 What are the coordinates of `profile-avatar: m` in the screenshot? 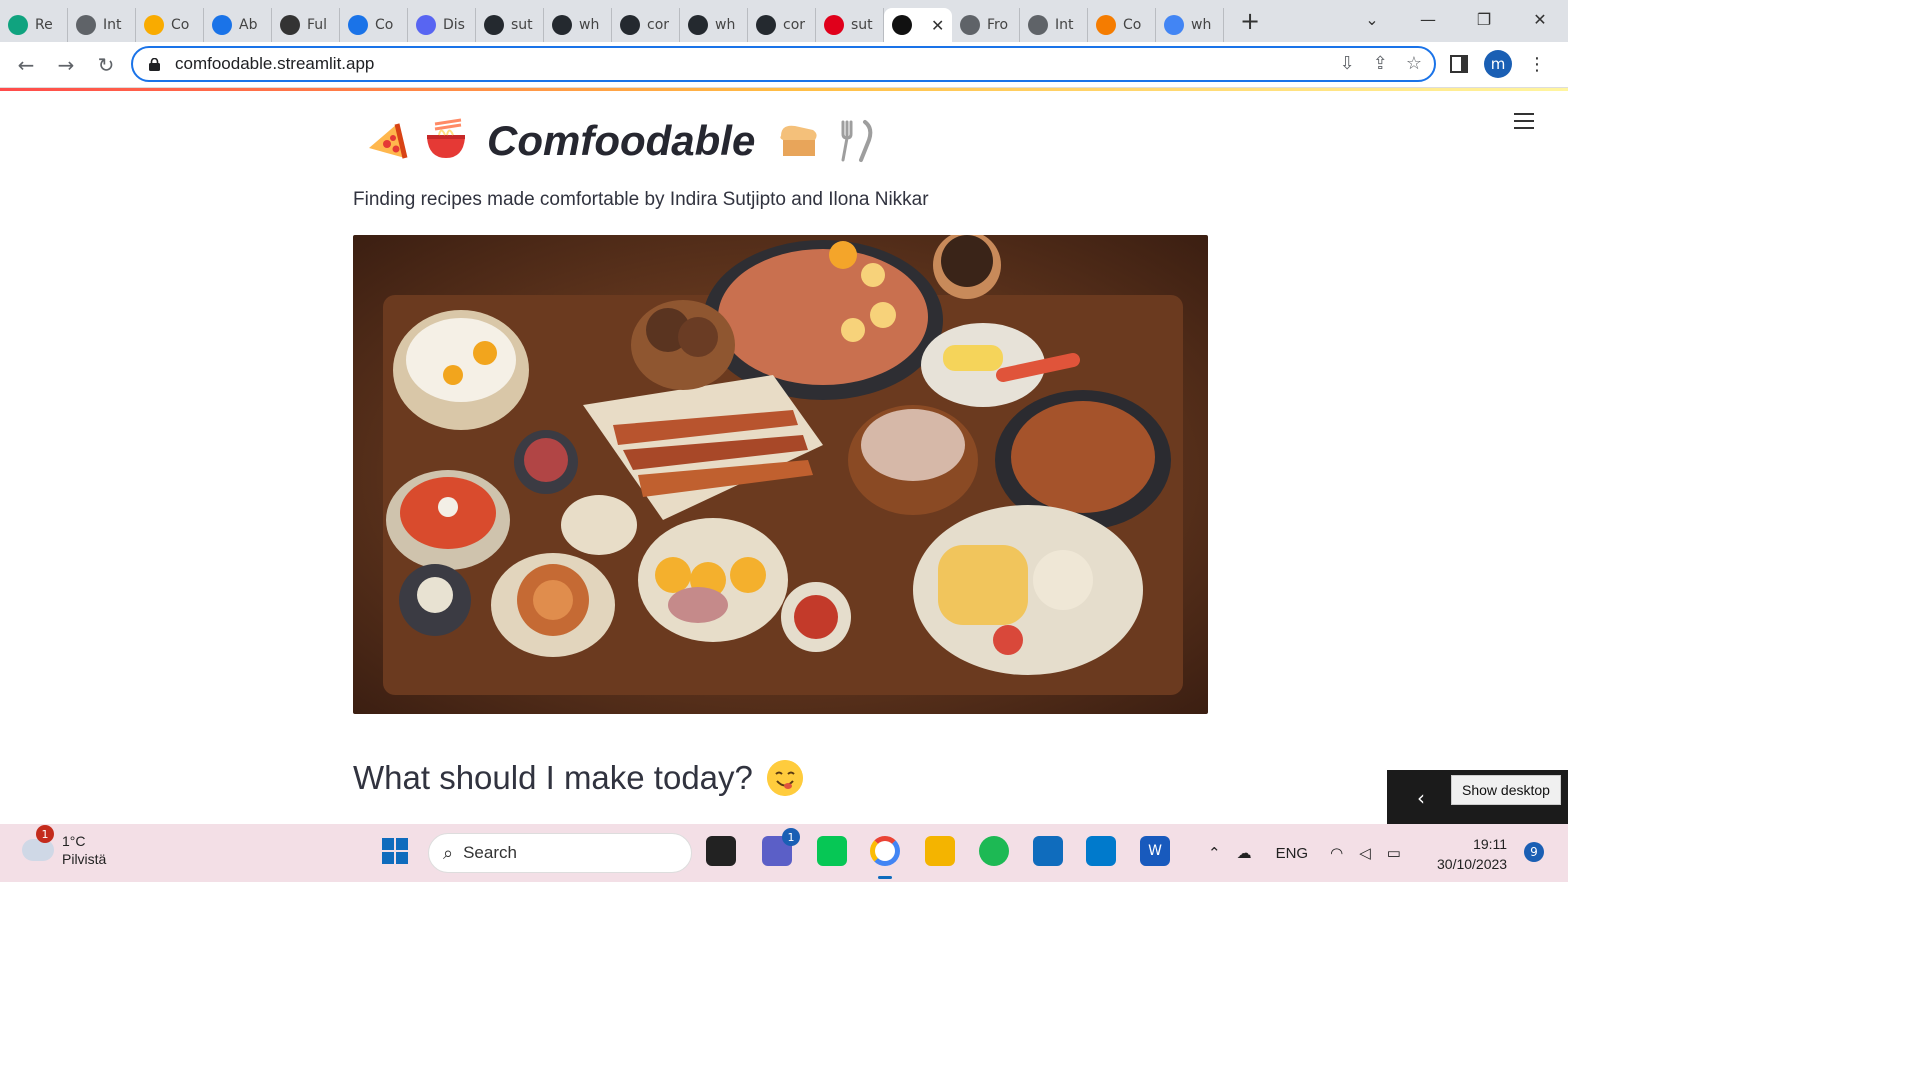 It's located at (1498, 64).